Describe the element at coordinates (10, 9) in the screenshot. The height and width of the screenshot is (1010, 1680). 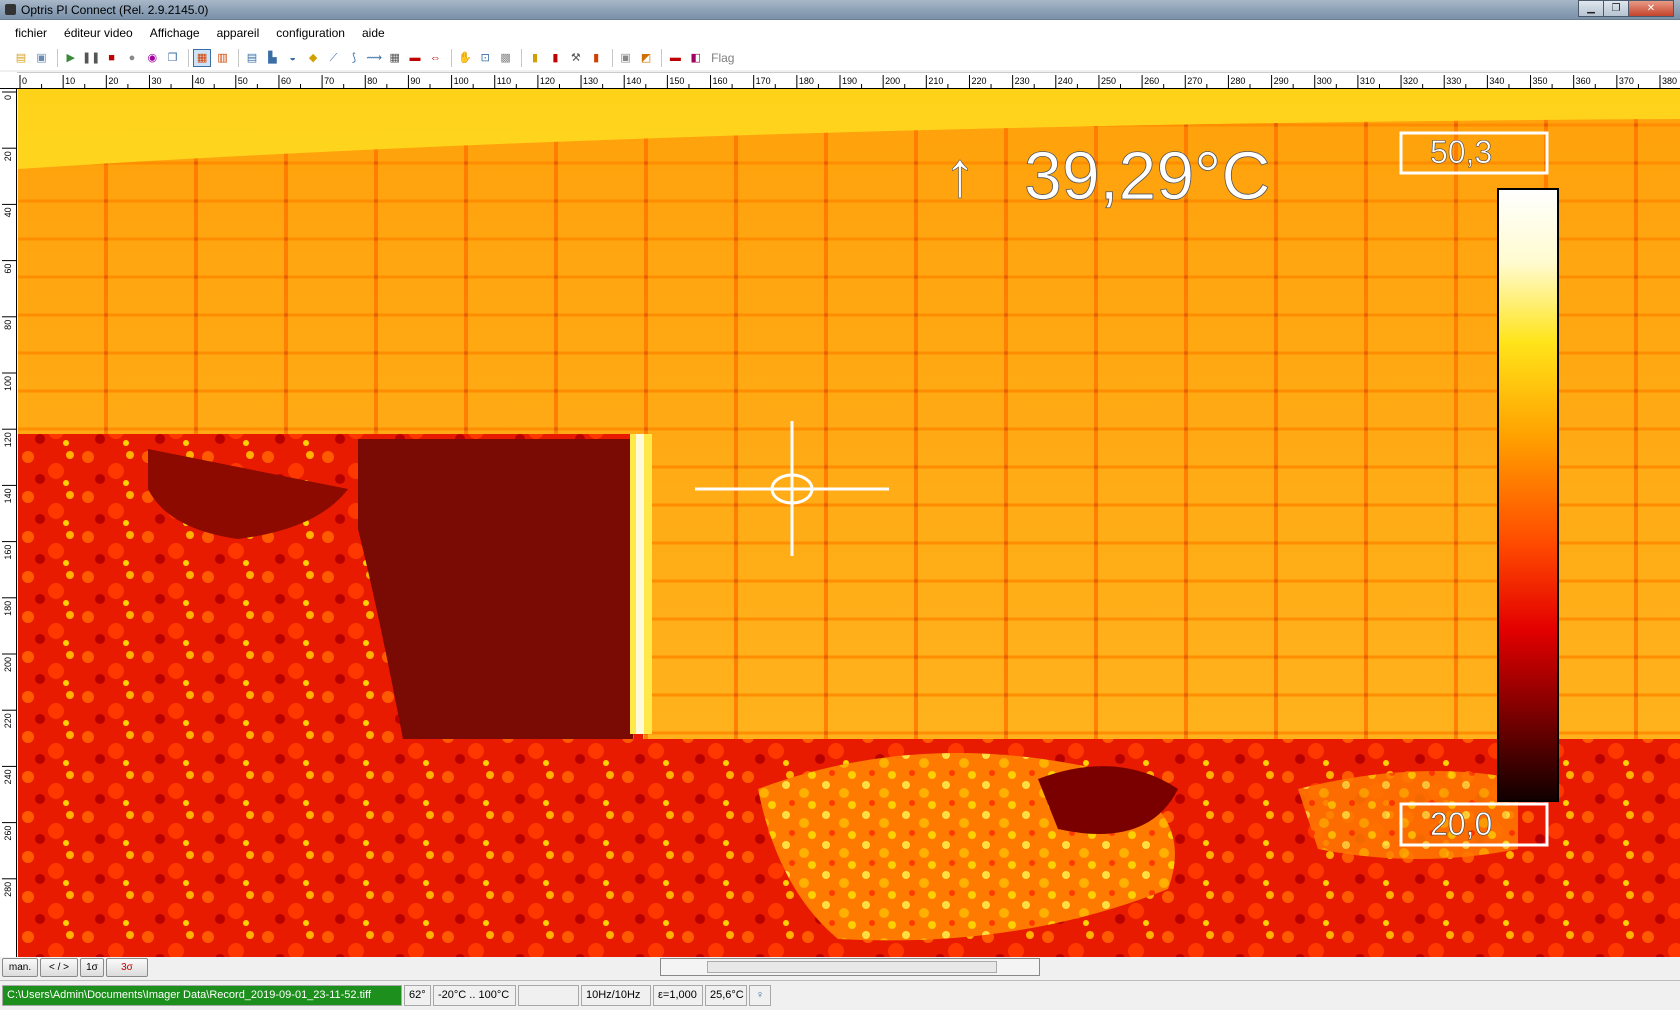
I see `app-icon` at that location.